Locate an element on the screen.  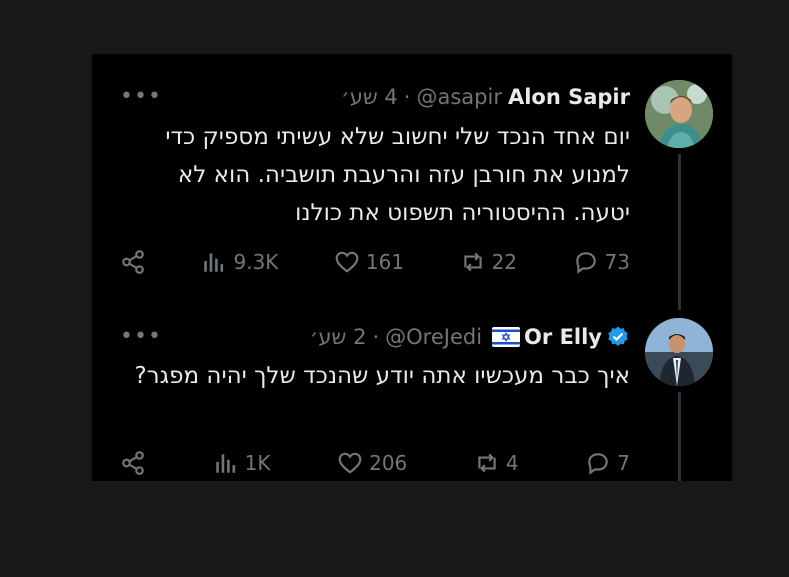
likes-count: 161 is located at coordinates (385, 262).